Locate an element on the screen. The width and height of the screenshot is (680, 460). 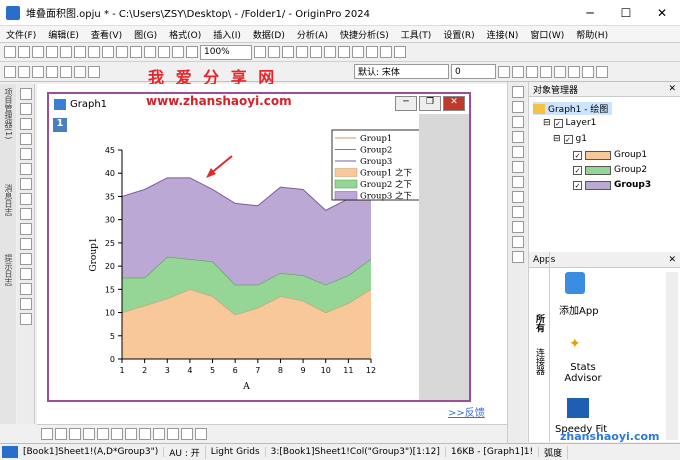
errorbar-plot-icon is located at coordinates (103, 434).